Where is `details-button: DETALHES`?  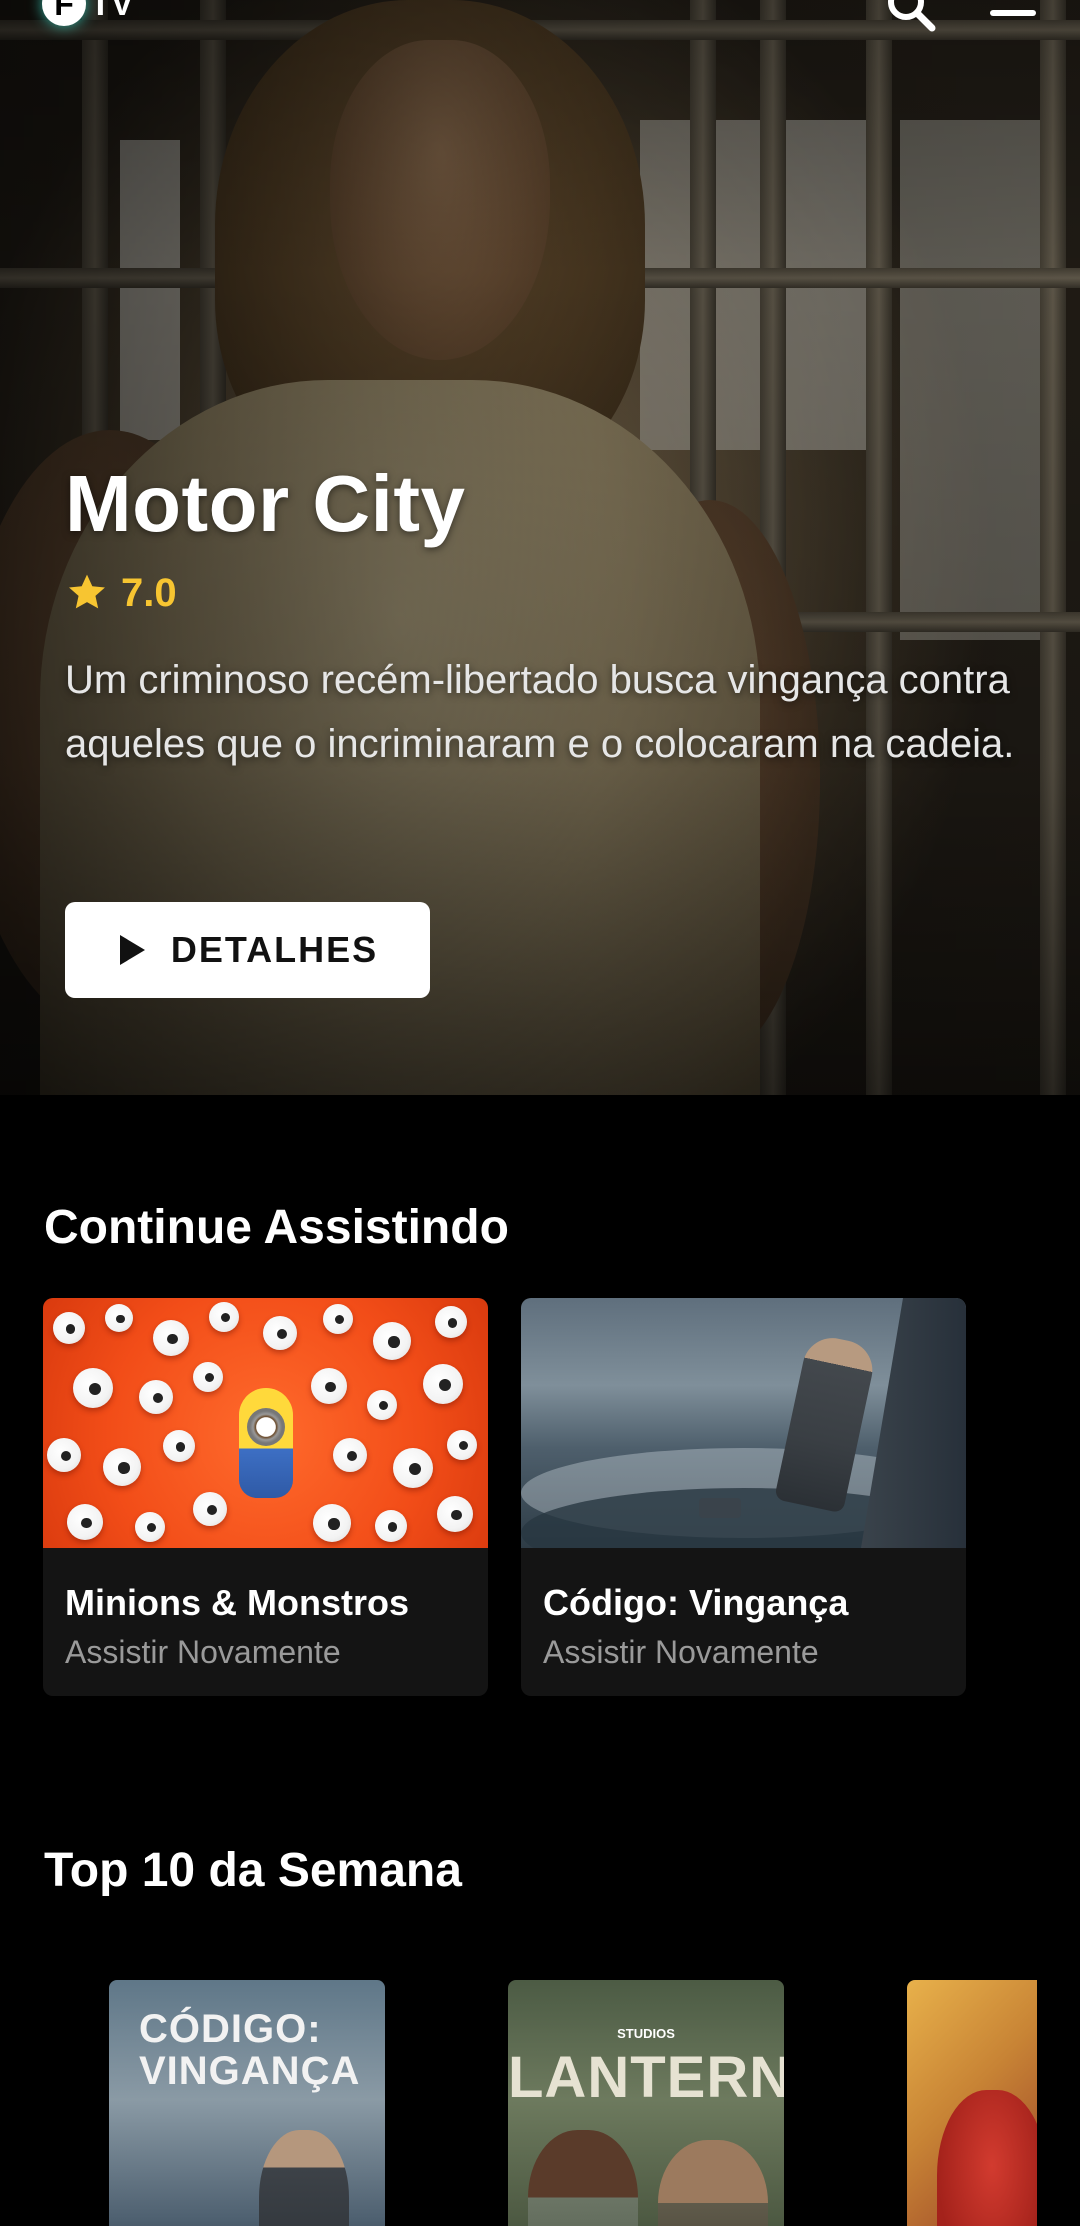
details-button: DETALHES is located at coordinates (247, 950).